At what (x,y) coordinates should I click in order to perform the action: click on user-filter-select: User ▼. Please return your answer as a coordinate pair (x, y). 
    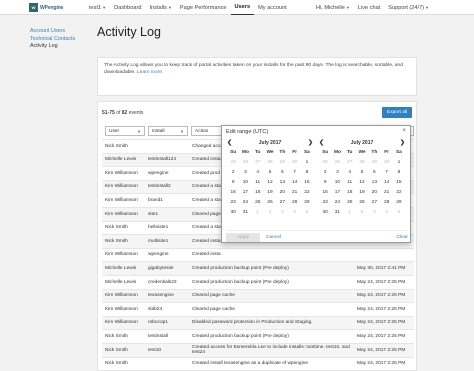
    Looking at the image, I should click on (125, 131).